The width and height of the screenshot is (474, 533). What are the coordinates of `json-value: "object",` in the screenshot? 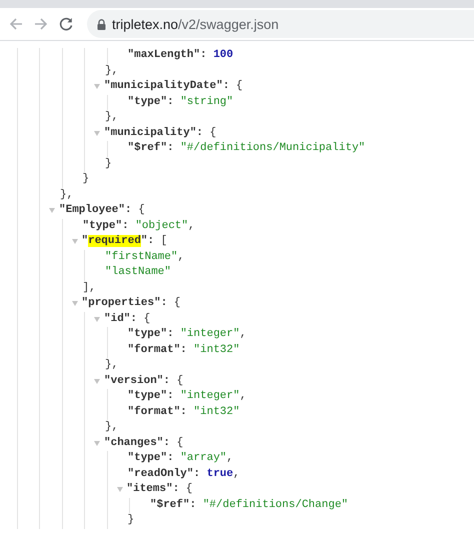 It's located at (165, 226).